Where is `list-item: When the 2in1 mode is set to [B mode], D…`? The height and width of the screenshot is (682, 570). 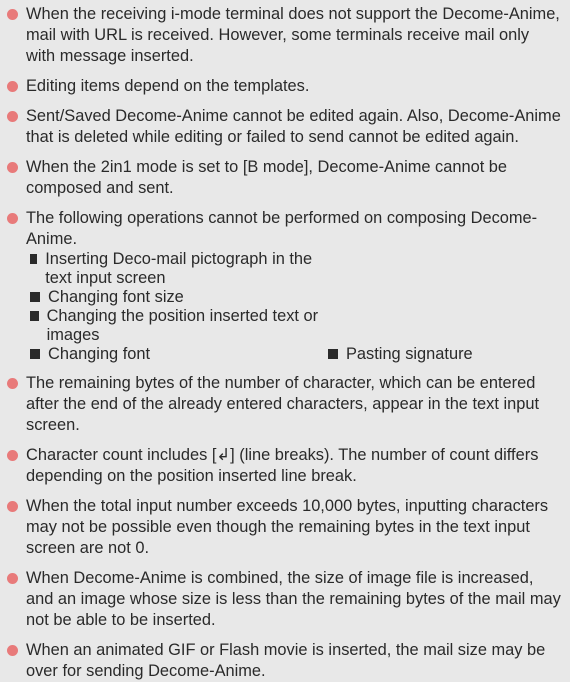 list-item: When the 2in1 mode is set to [B mode], D… is located at coordinates (284, 178).